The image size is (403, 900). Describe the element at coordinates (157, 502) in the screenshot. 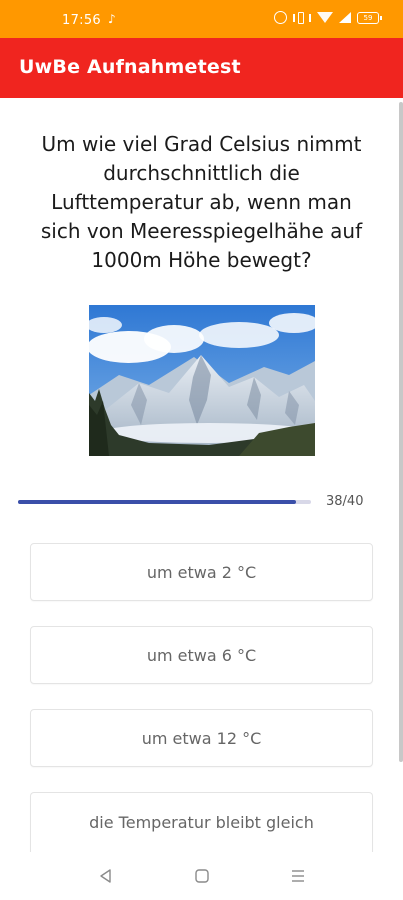

I see `progress-fill` at that location.